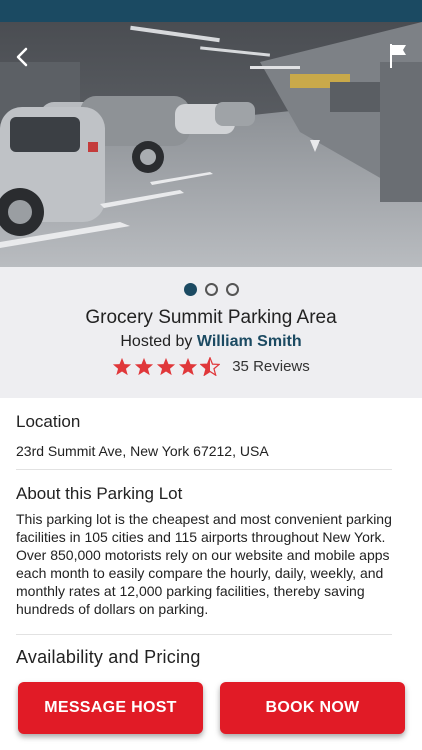  I want to click on message-host-button: MESSAGE HOST, so click(110, 708).